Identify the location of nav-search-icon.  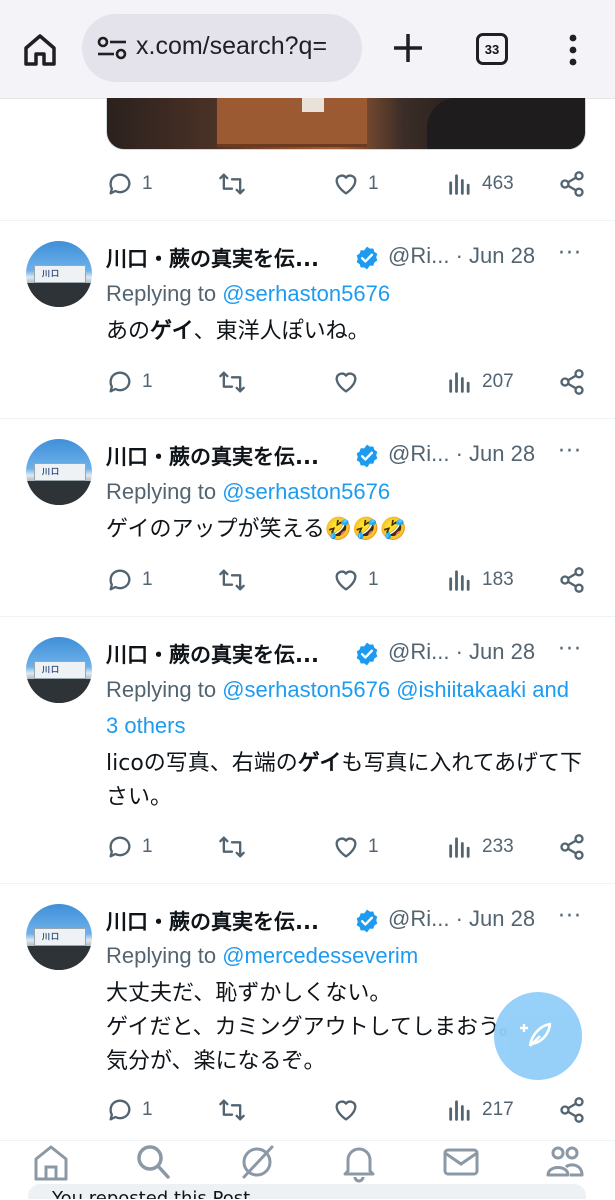
(153, 1162).